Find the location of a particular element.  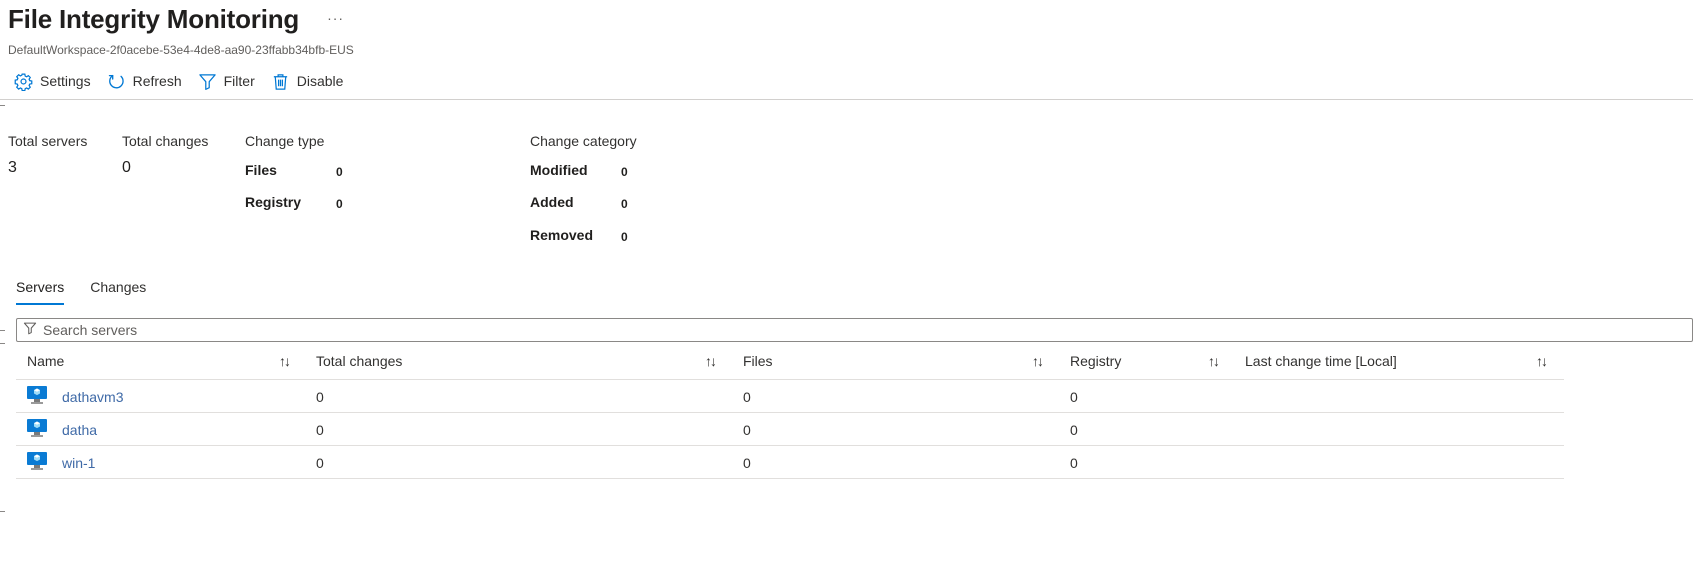

gear-icon is located at coordinates (23, 81).